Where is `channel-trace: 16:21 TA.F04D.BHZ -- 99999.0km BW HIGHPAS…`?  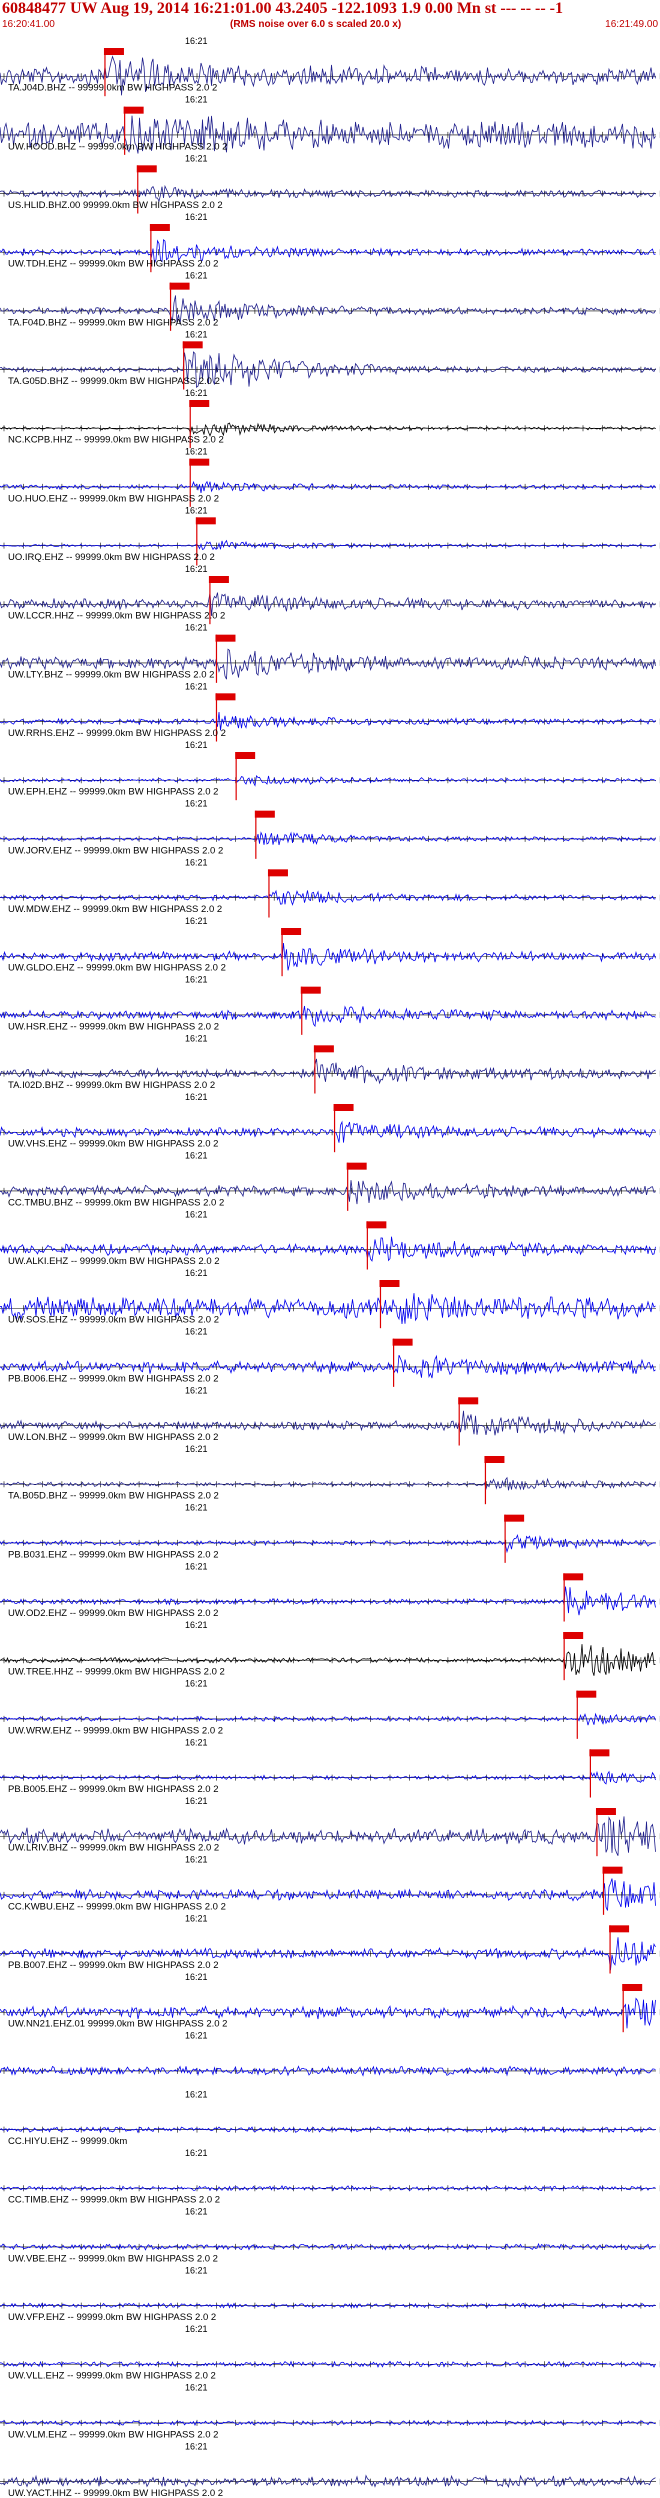 channel-trace: 16:21 TA.F04D.BHZ -- 99999.0km BW HIGHPAS… is located at coordinates (330, 301).